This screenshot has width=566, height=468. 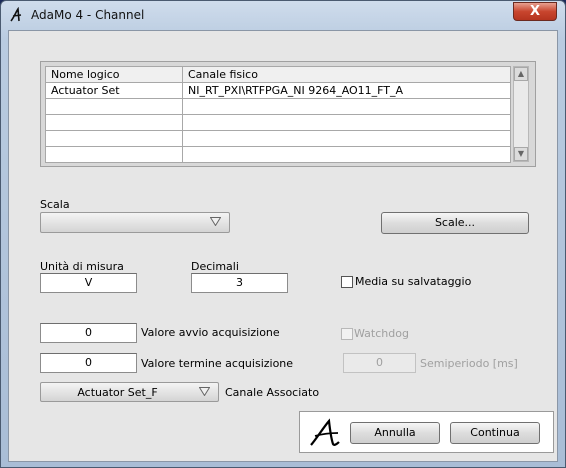 What do you see at coordinates (347, 282) in the screenshot?
I see `media-checkbox` at bounding box center [347, 282].